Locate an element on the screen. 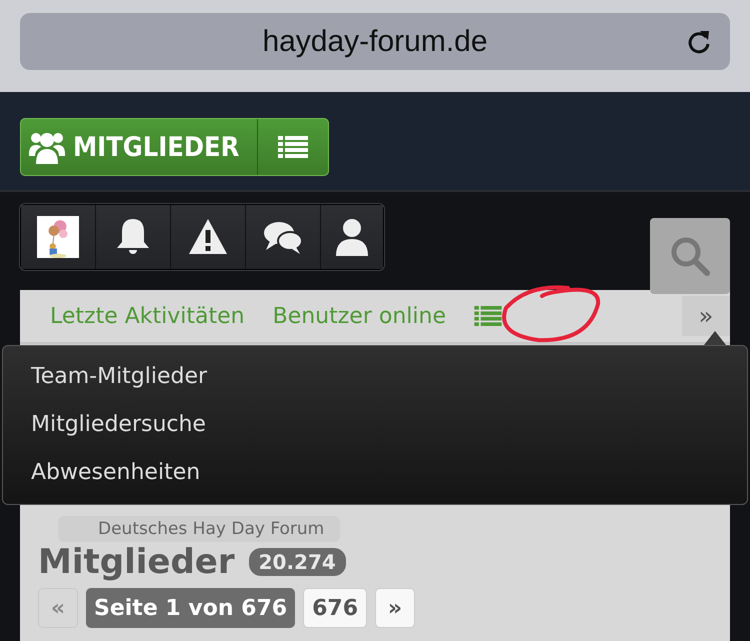  breadcrumb-link: Deutsches Hay Day Forum is located at coordinates (199, 529).